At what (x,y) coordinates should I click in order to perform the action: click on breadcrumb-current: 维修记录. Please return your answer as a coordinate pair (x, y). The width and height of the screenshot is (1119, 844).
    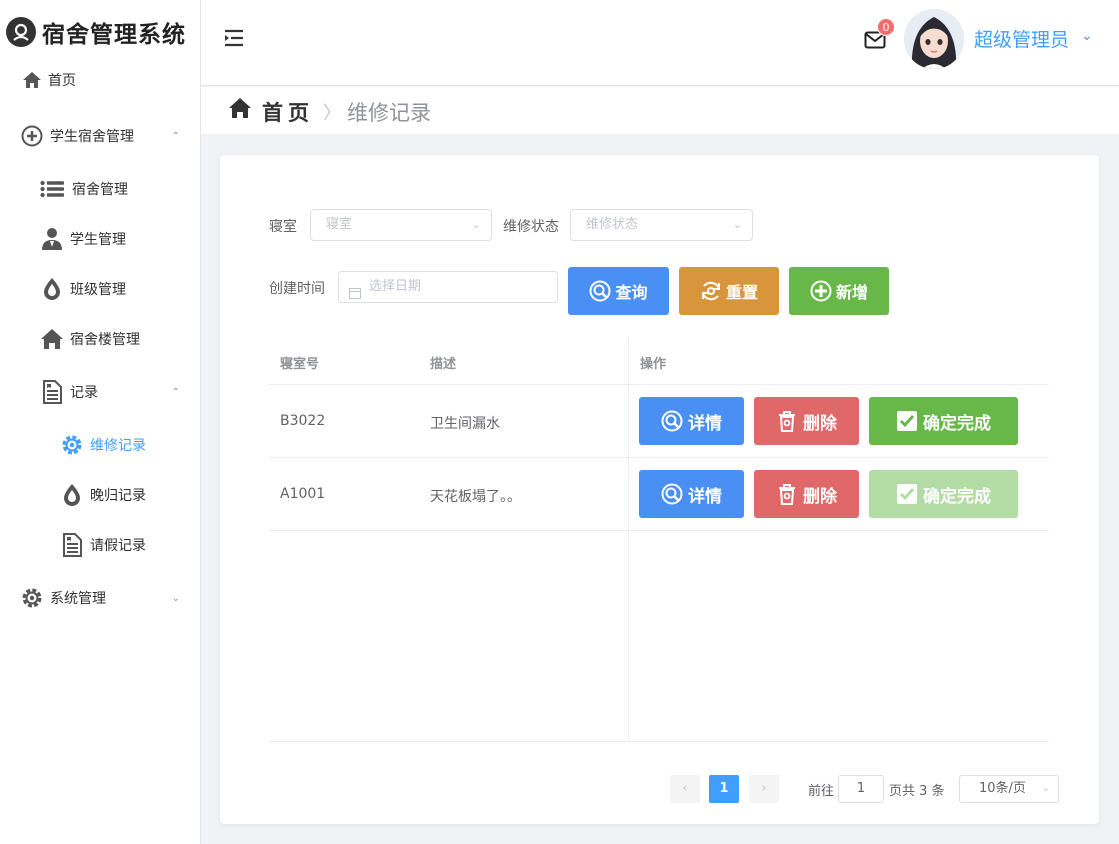
    Looking at the image, I should click on (389, 113).